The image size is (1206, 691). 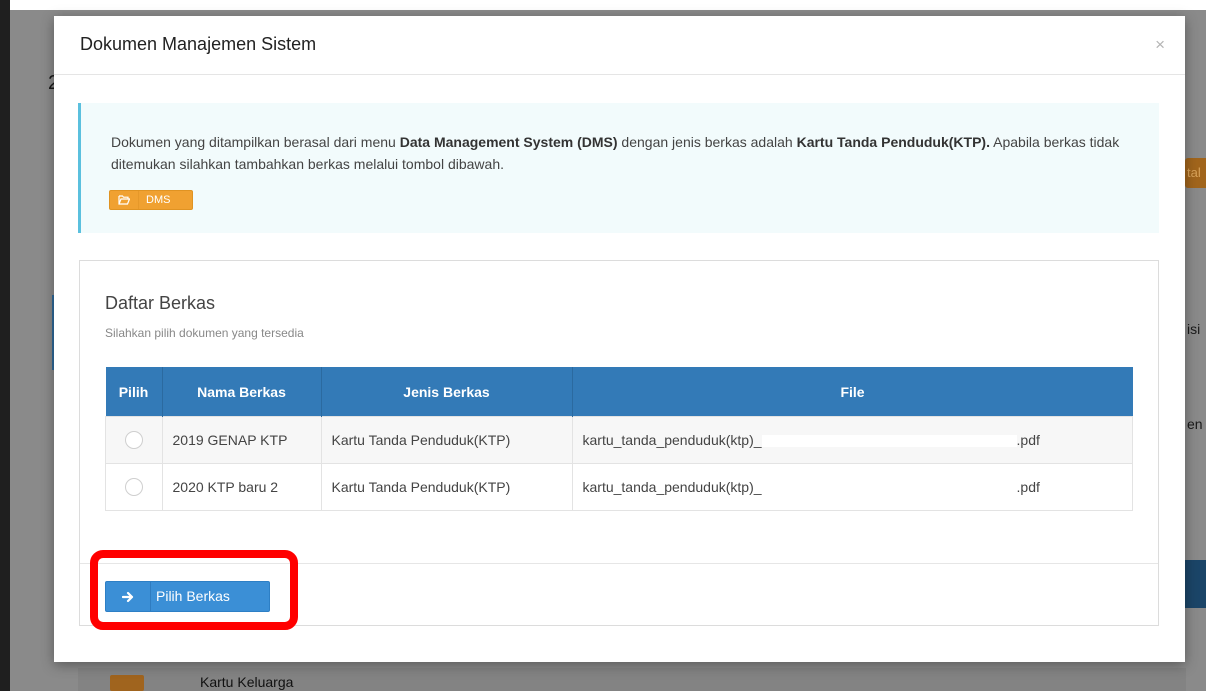 I want to click on col-header-file: File, so click(x=852, y=392).